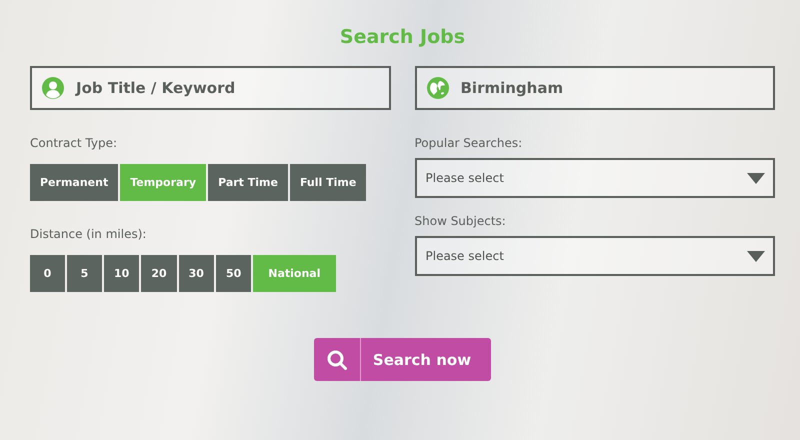 This screenshot has height=440, width=800. I want to click on distance-label: Distance (in miles):, so click(88, 234).